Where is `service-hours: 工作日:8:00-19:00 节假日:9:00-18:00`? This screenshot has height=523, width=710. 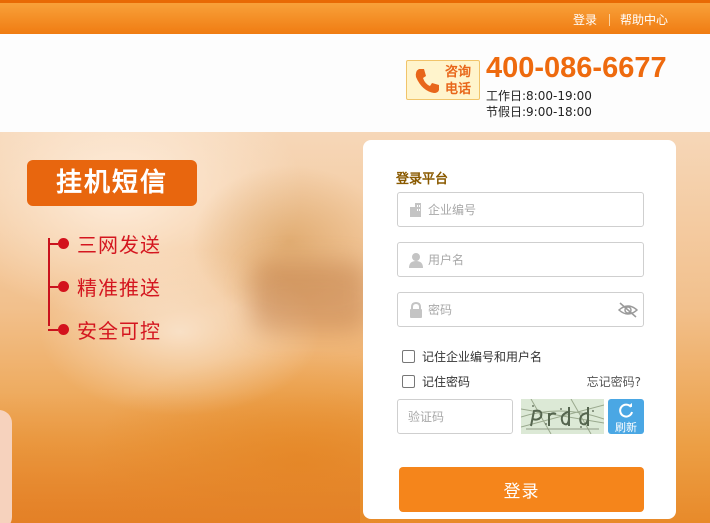
service-hours: 工作日:8:00-19:00 节假日:9:00-18:00 is located at coordinates (539, 104).